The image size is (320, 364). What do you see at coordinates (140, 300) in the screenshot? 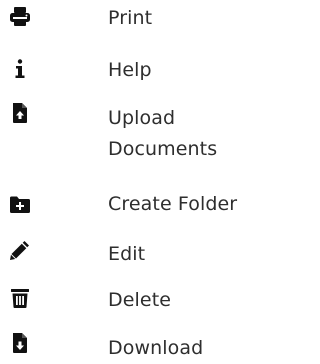
I see `menu-item-label: Delete` at bounding box center [140, 300].